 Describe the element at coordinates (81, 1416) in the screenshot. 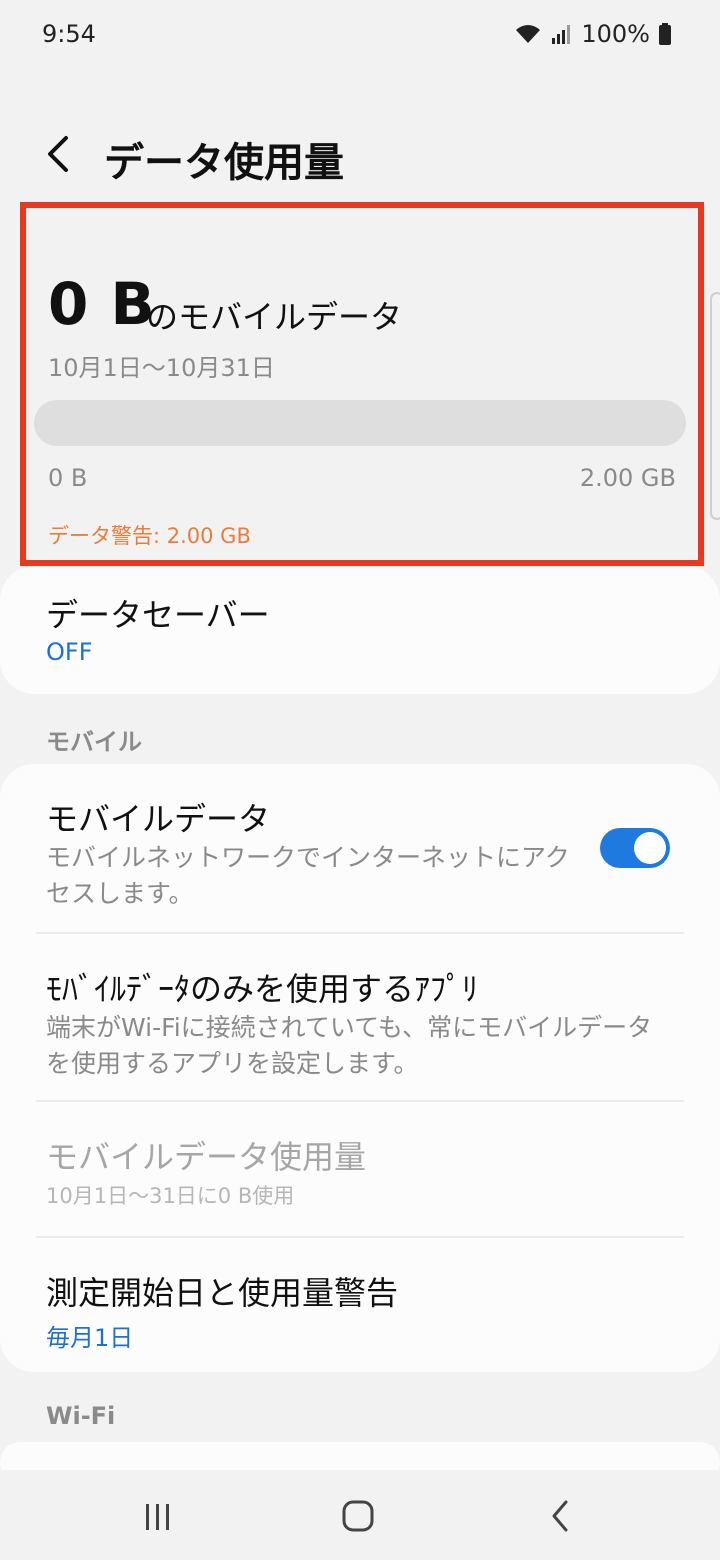

I see `section-header-wifi: Wi-Fi` at that location.